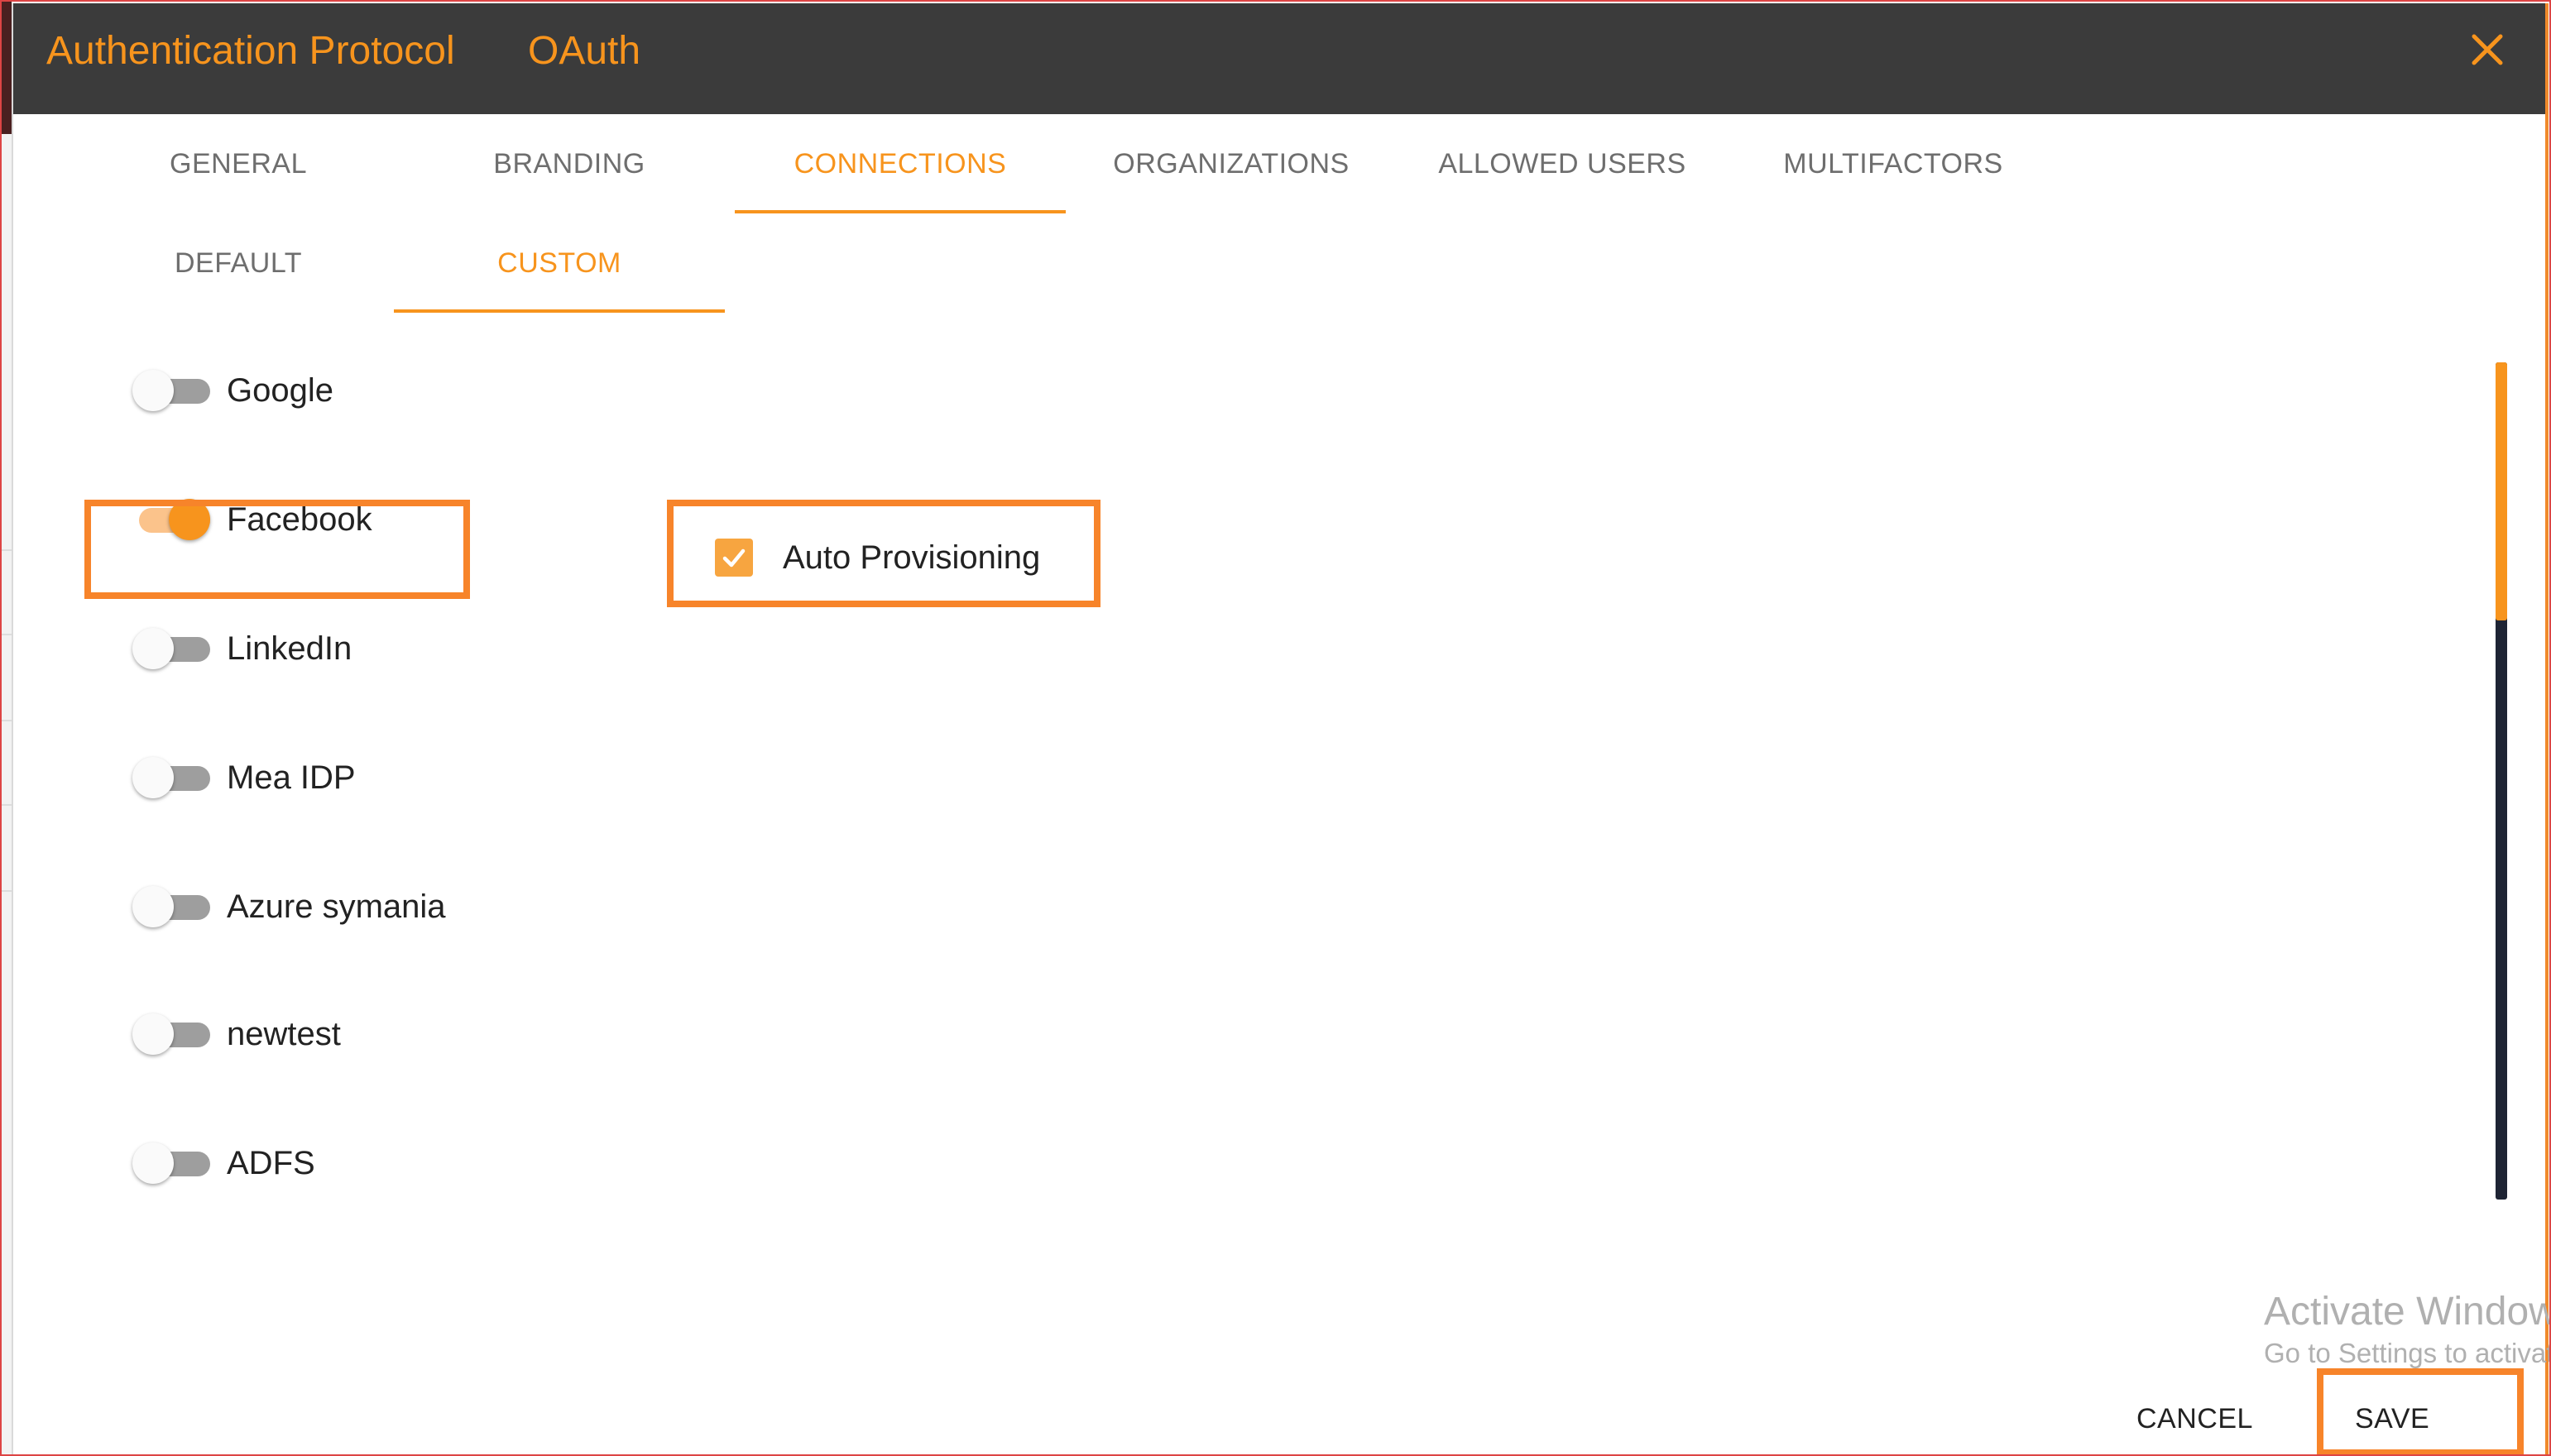 The width and height of the screenshot is (2551, 1456). What do you see at coordinates (271, 1162) in the screenshot?
I see `connection-label: ADFS` at bounding box center [271, 1162].